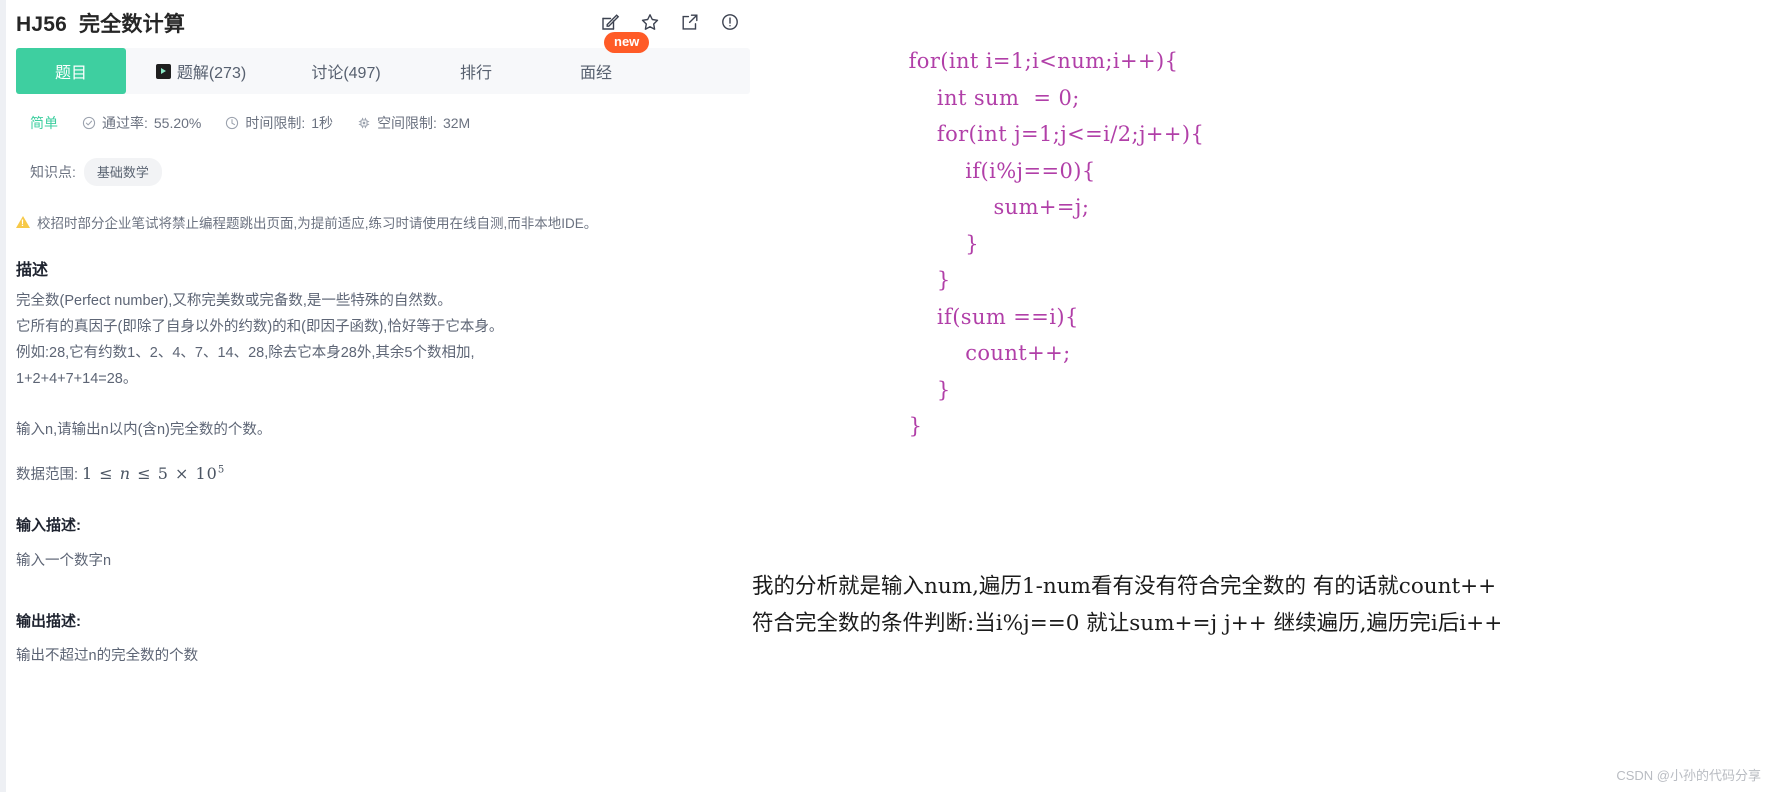  Describe the element at coordinates (650, 22) in the screenshot. I see `favorite-star-icon` at that location.